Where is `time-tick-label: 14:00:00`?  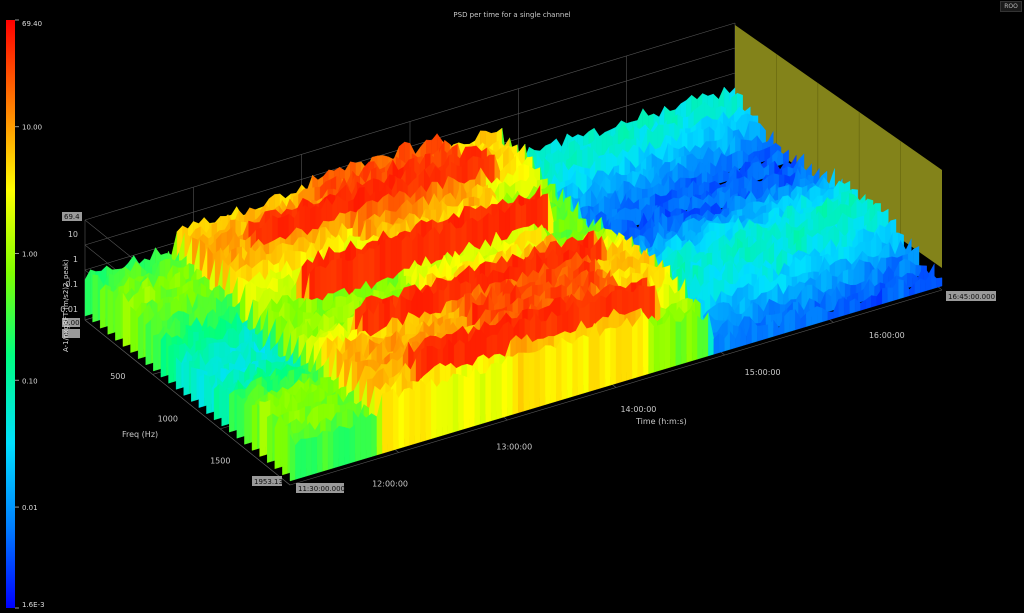 time-tick-label: 14:00:00 is located at coordinates (638, 409).